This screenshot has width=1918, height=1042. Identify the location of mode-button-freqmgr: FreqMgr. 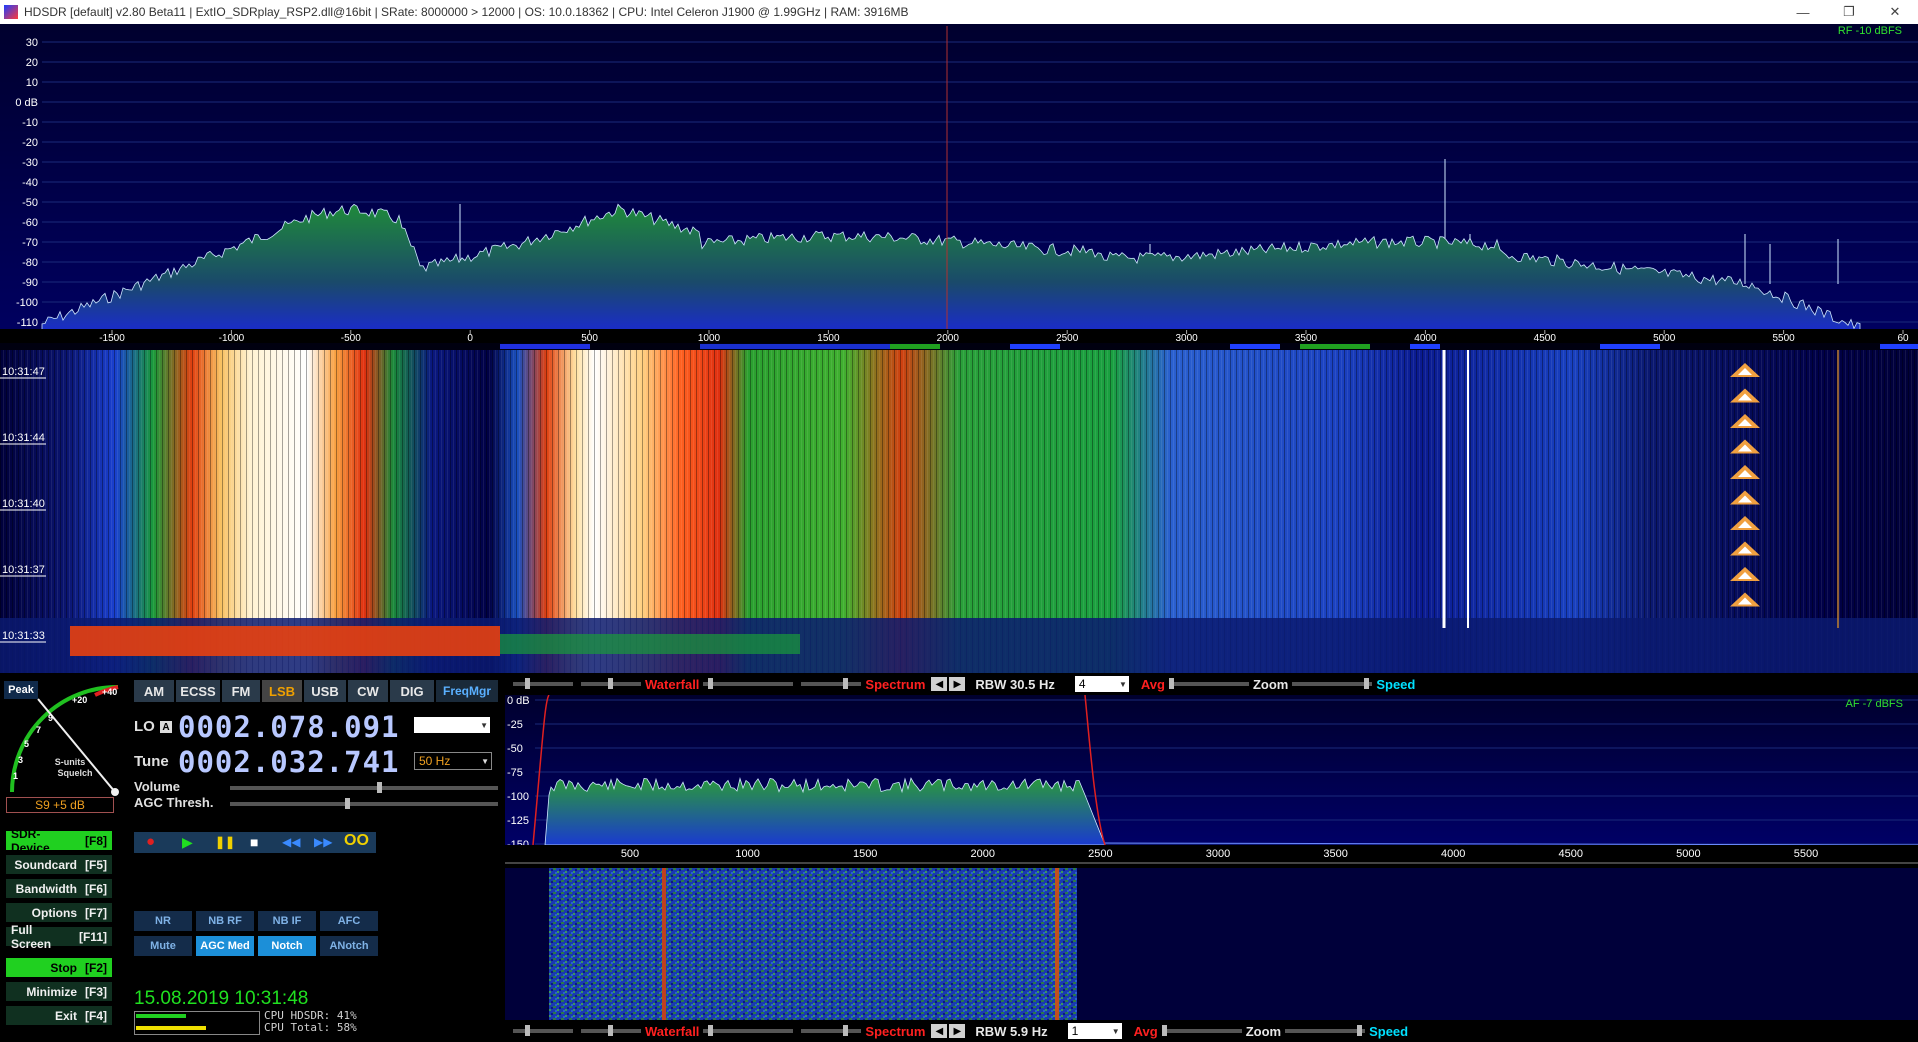
(467, 691).